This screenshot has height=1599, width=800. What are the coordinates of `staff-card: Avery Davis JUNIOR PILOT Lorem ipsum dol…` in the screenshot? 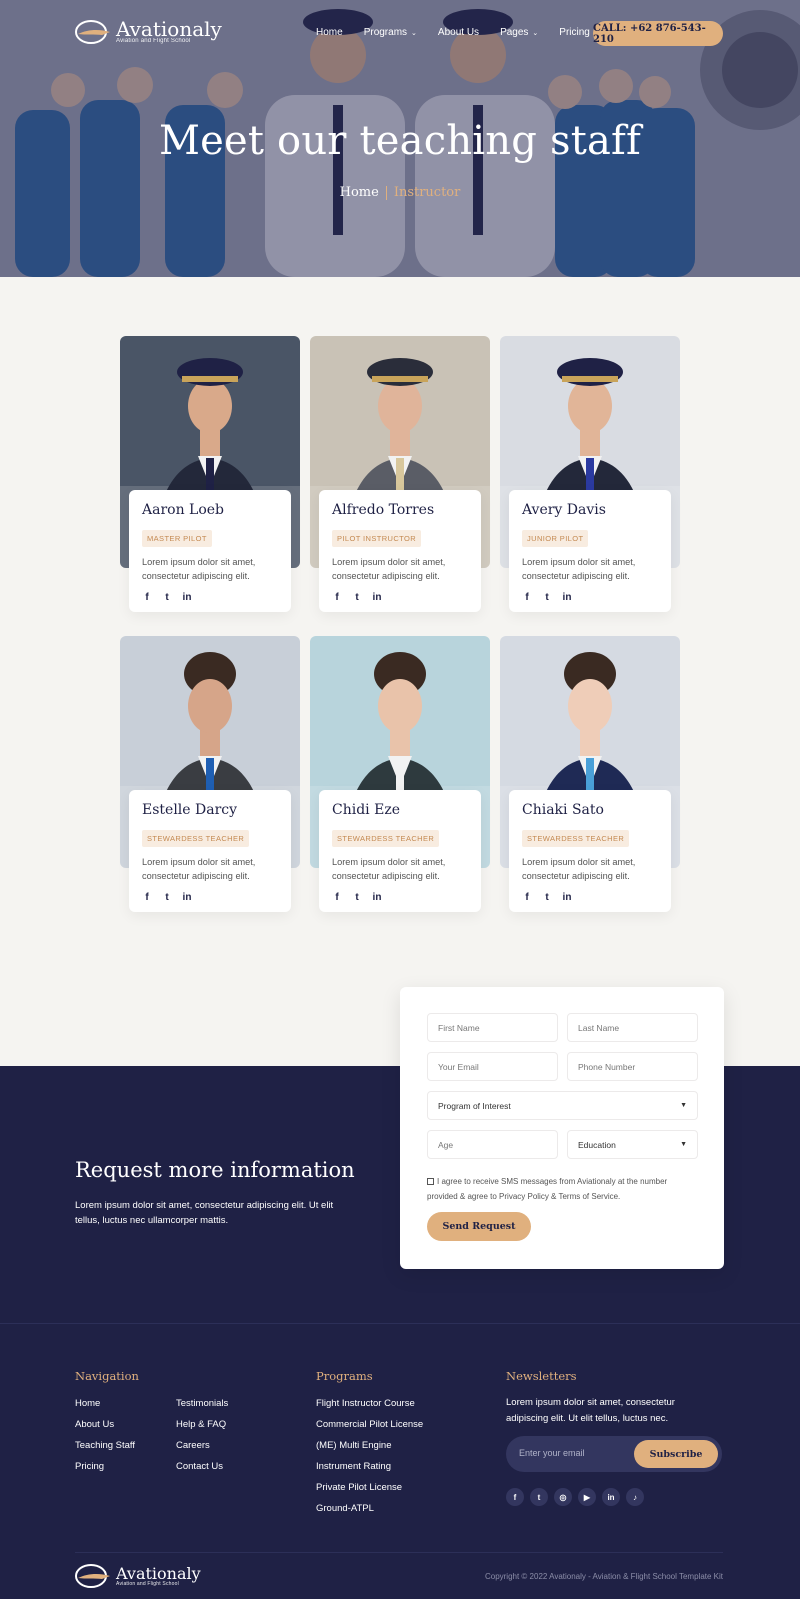 It's located at (590, 476).